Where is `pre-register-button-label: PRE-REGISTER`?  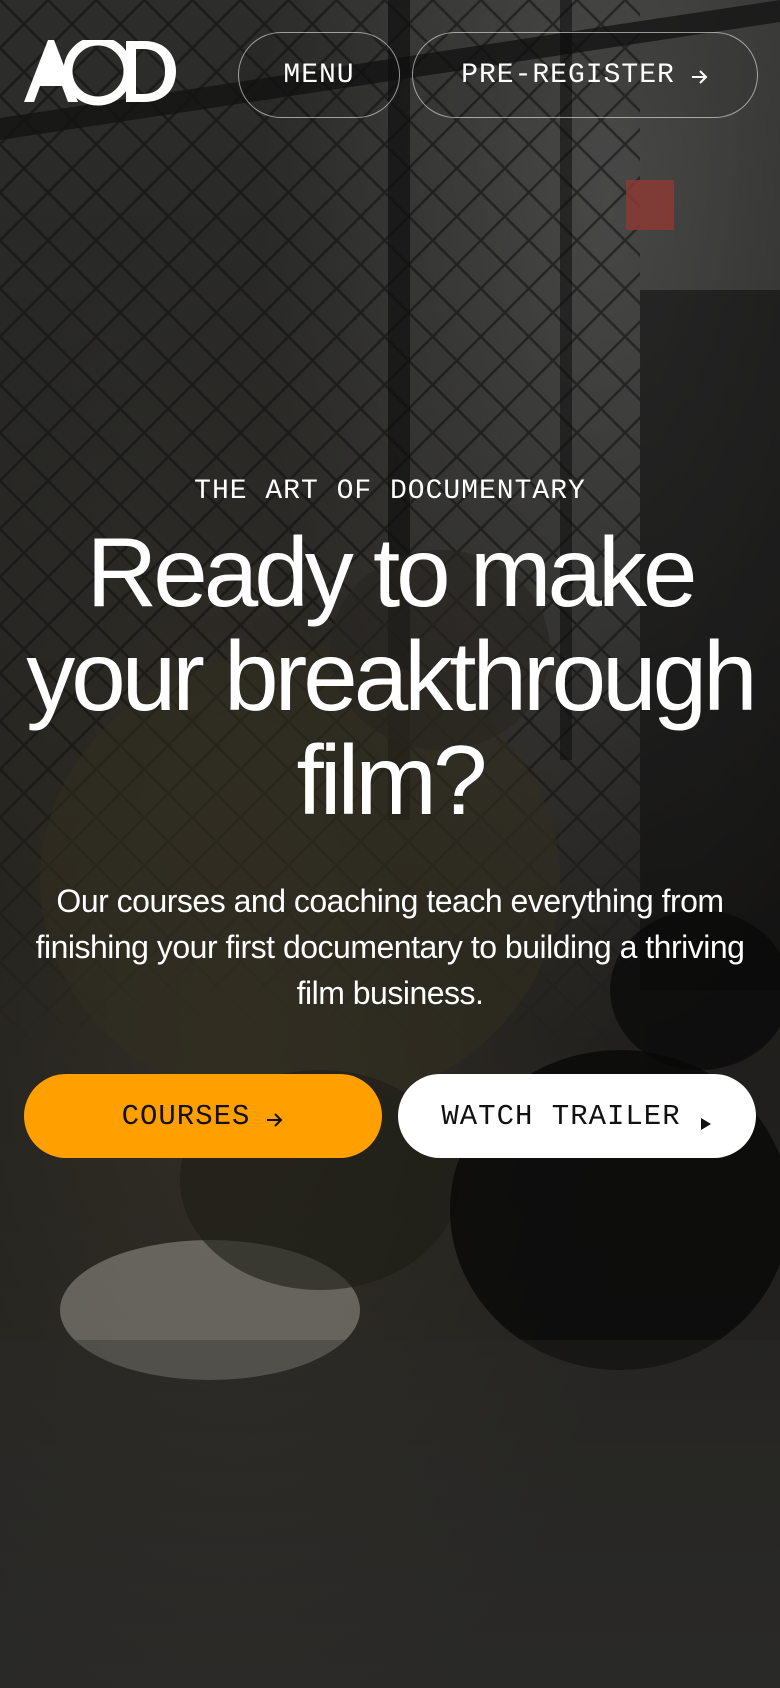
pre-register-button-label: PRE-REGISTER is located at coordinates (568, 75).